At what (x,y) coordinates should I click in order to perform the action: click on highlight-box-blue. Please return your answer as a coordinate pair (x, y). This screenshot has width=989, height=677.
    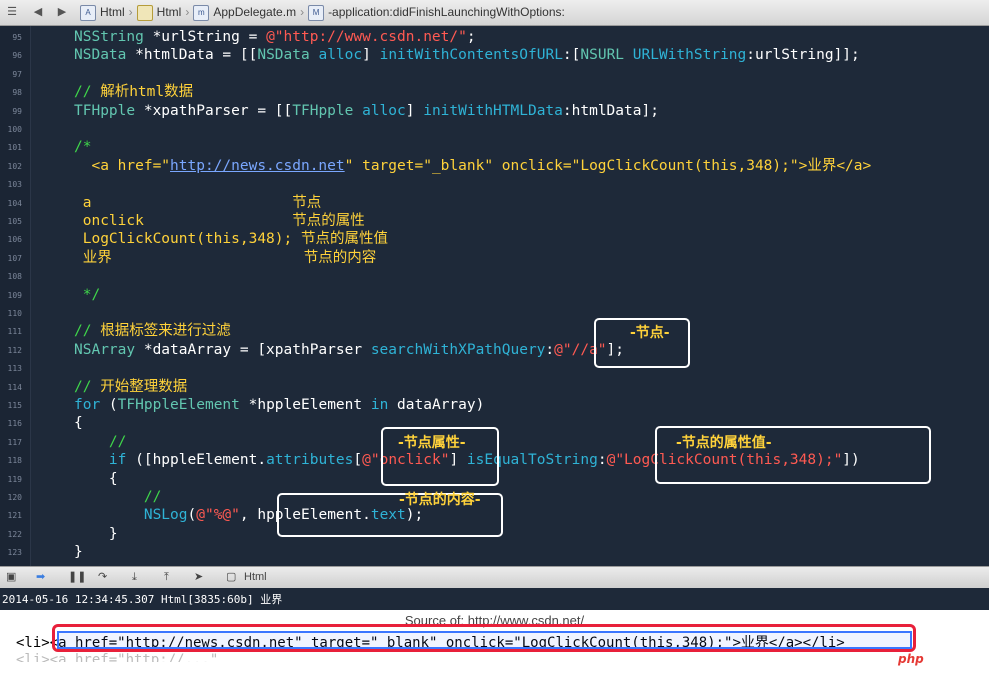
    Looking at the image, I should click on (484, 640).